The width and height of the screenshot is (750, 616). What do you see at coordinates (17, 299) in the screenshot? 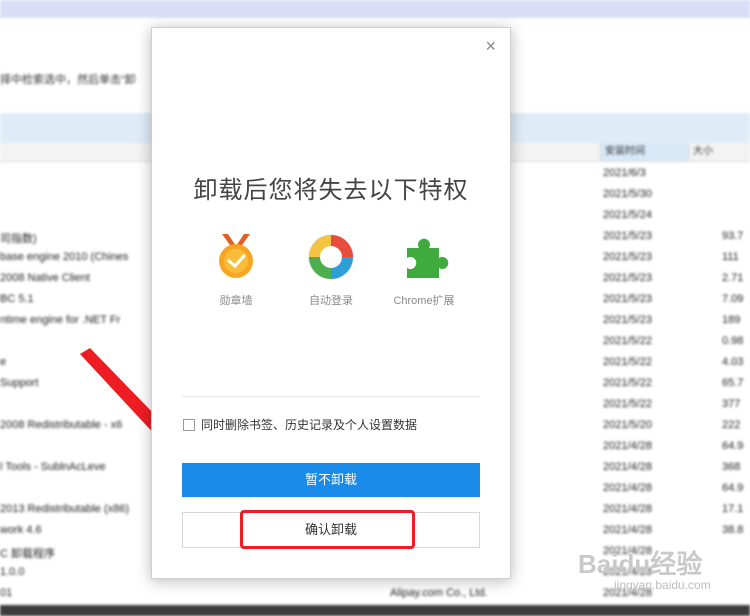
I see `table-cell-name: BC 5.1` at bounding box center [17, 299].